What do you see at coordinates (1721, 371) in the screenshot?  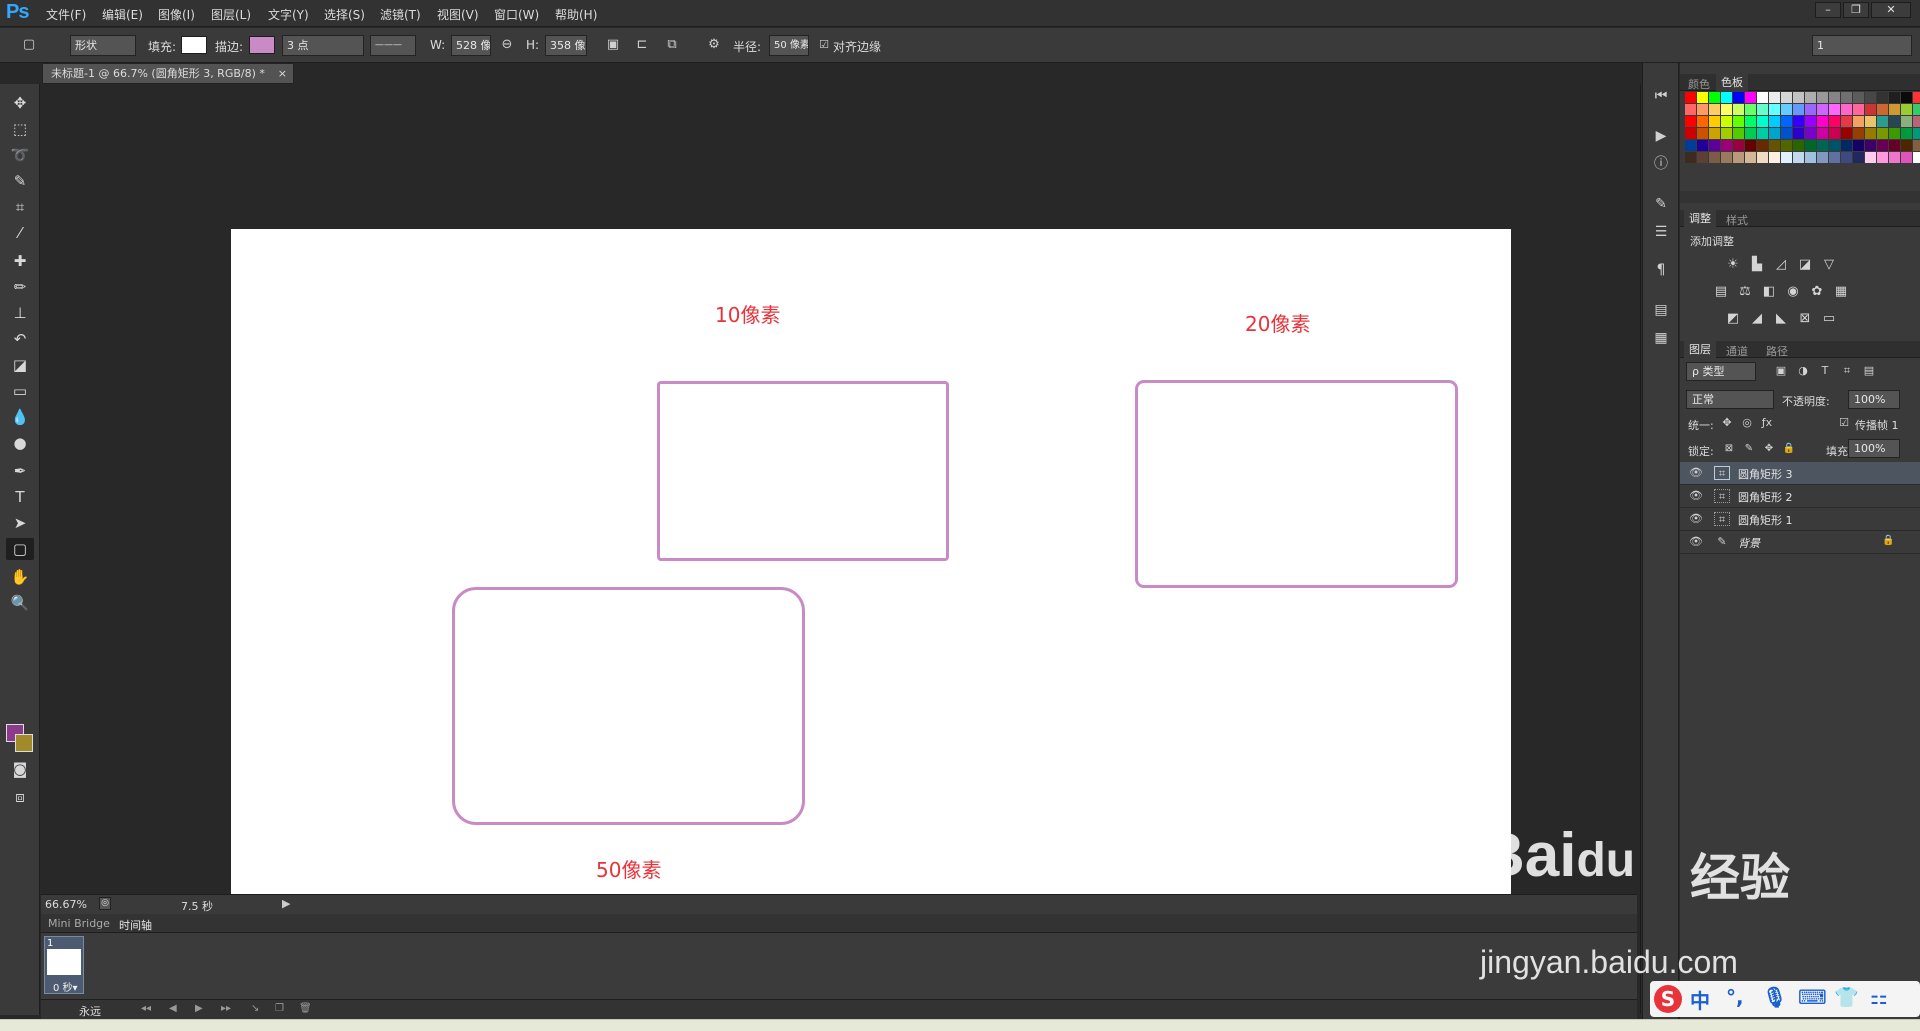 I see `layer-filter-select: ρ 类型` at bounding box center [1721, 371].